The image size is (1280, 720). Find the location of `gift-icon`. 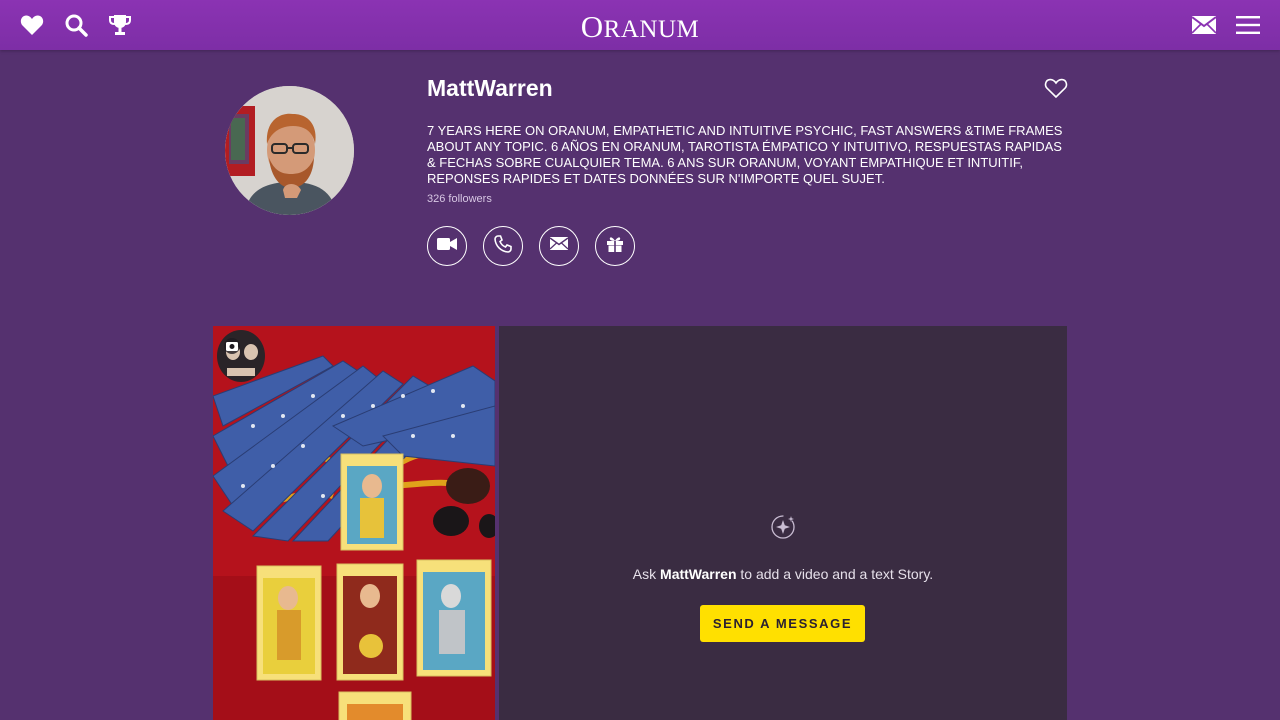

gift-icon is located at coordinates (615, 246).